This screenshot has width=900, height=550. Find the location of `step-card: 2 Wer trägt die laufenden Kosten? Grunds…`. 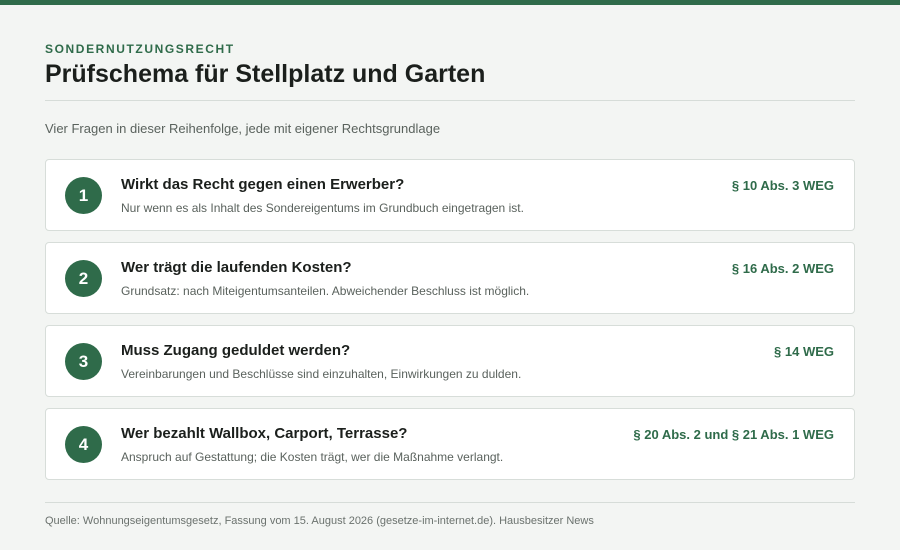

step-card: 2 Wer trägt die laufenden Kosten? Grunds… is located at coordinates (450, 278).